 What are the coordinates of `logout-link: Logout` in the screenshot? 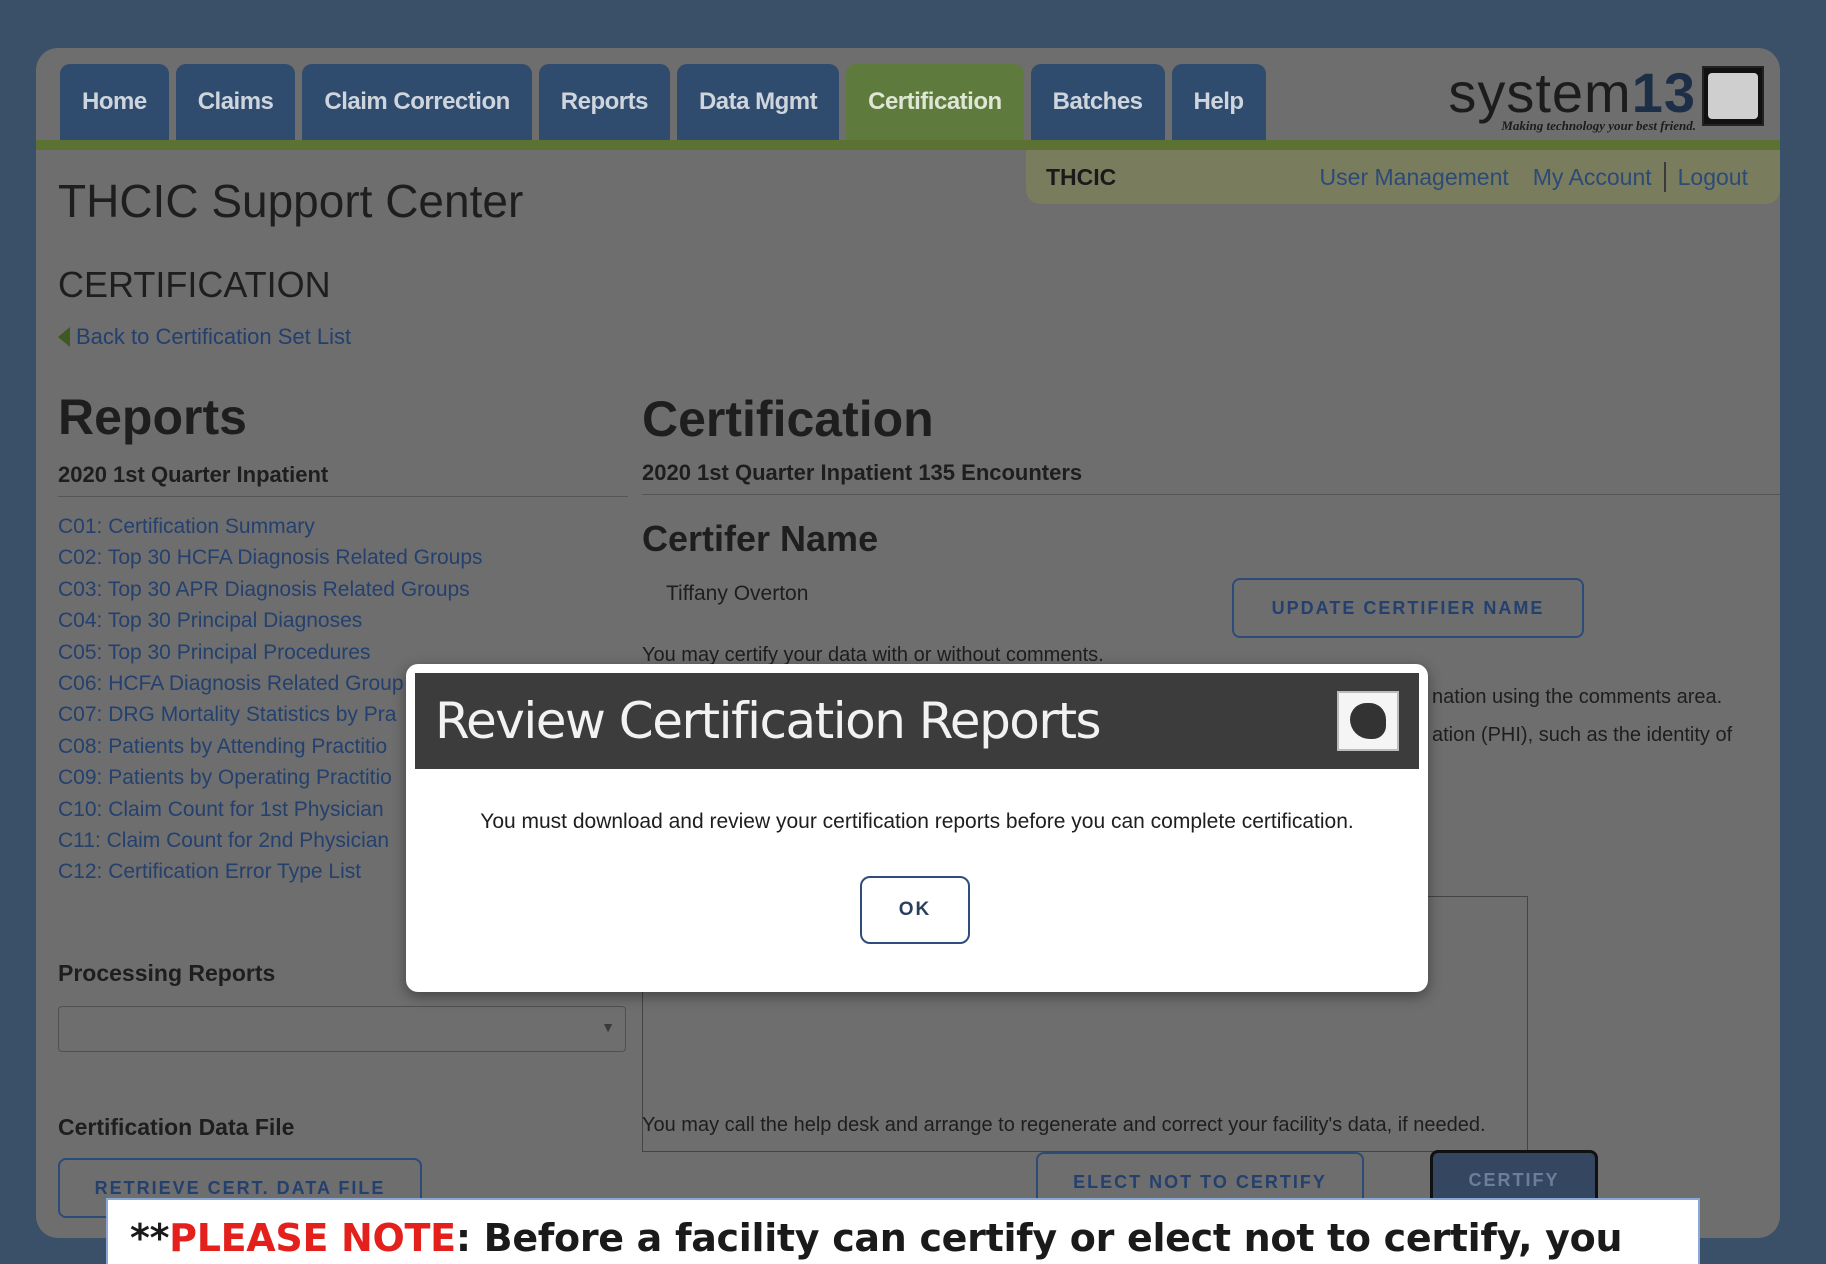 It's located at (1713, 177).